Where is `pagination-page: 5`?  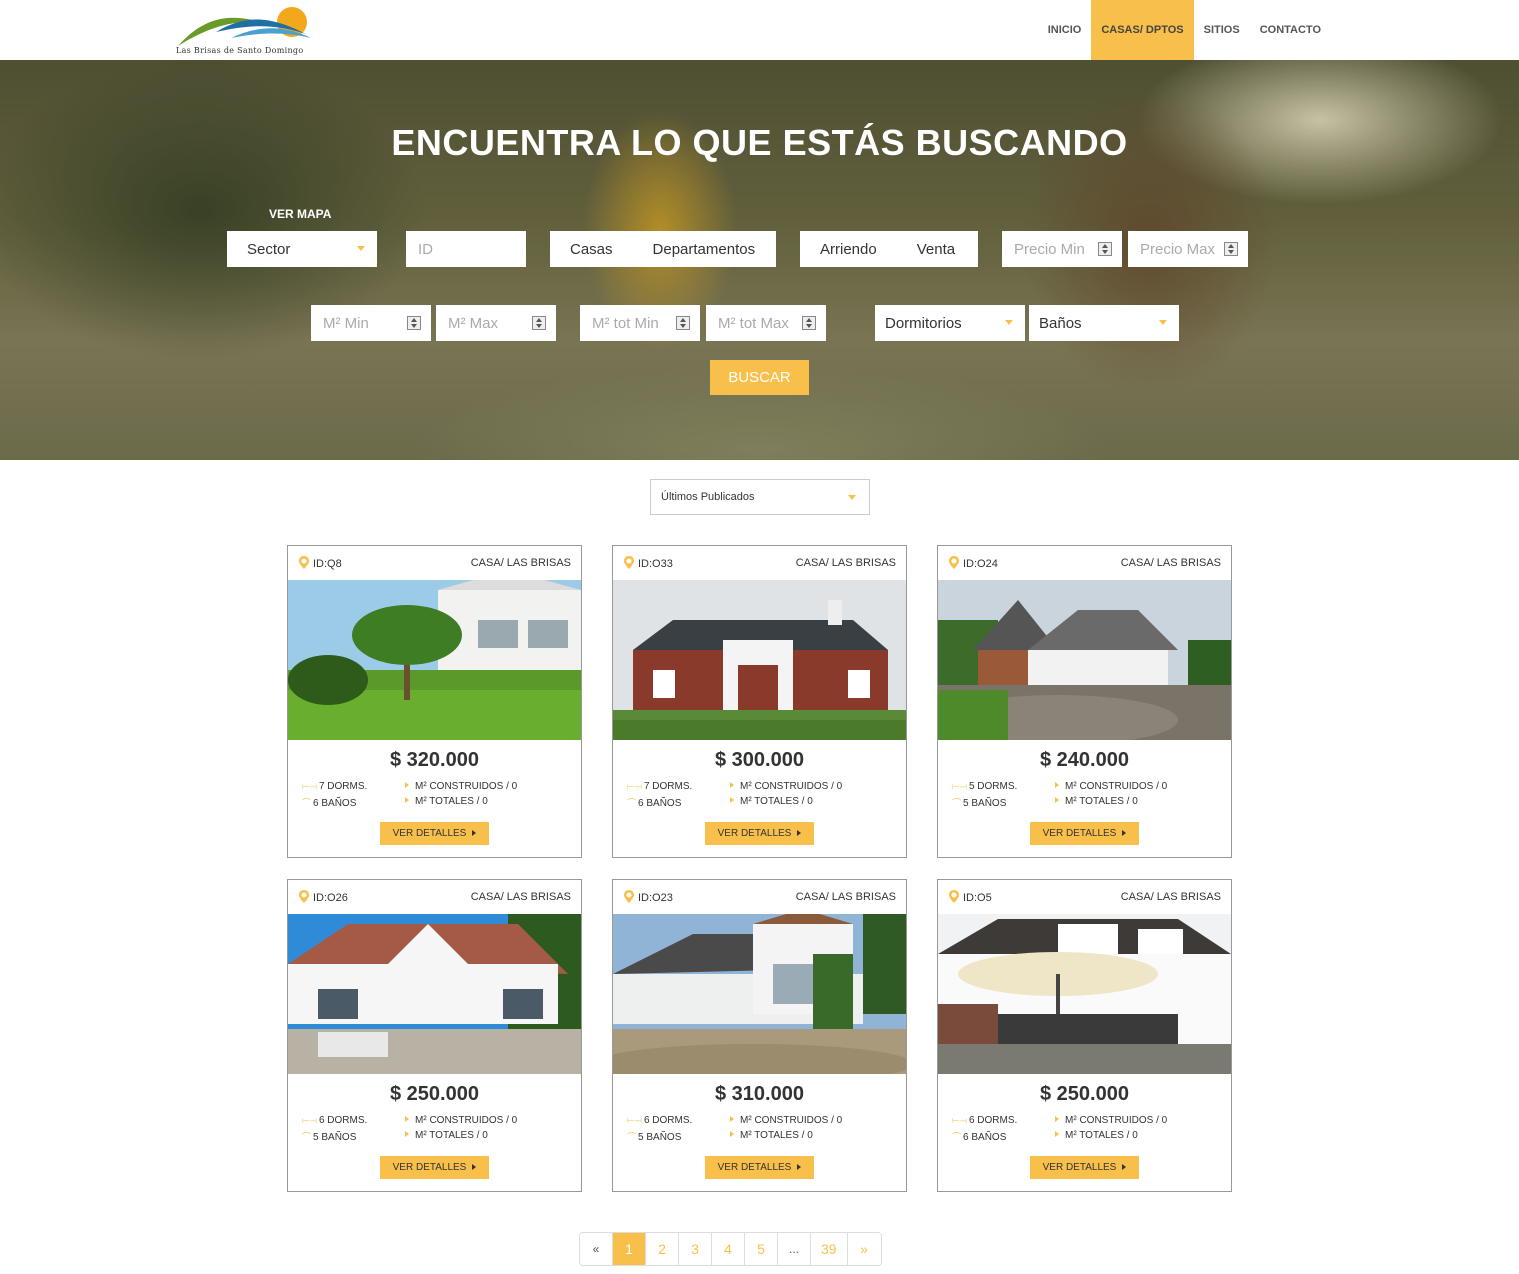
pagination-page: 5 is located at coordinates (761, 1249).